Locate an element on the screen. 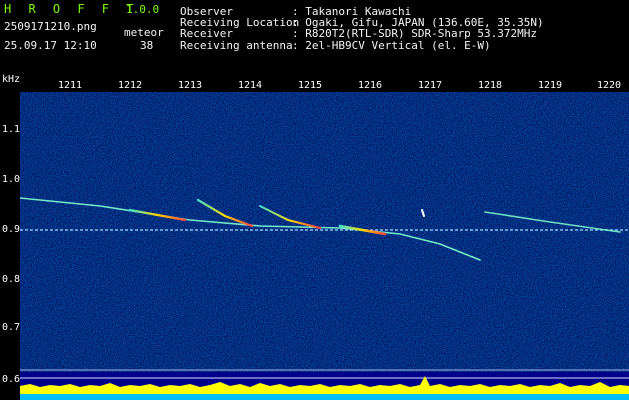  y-tick-label: 0.6 is located at coordinates (11, 379).